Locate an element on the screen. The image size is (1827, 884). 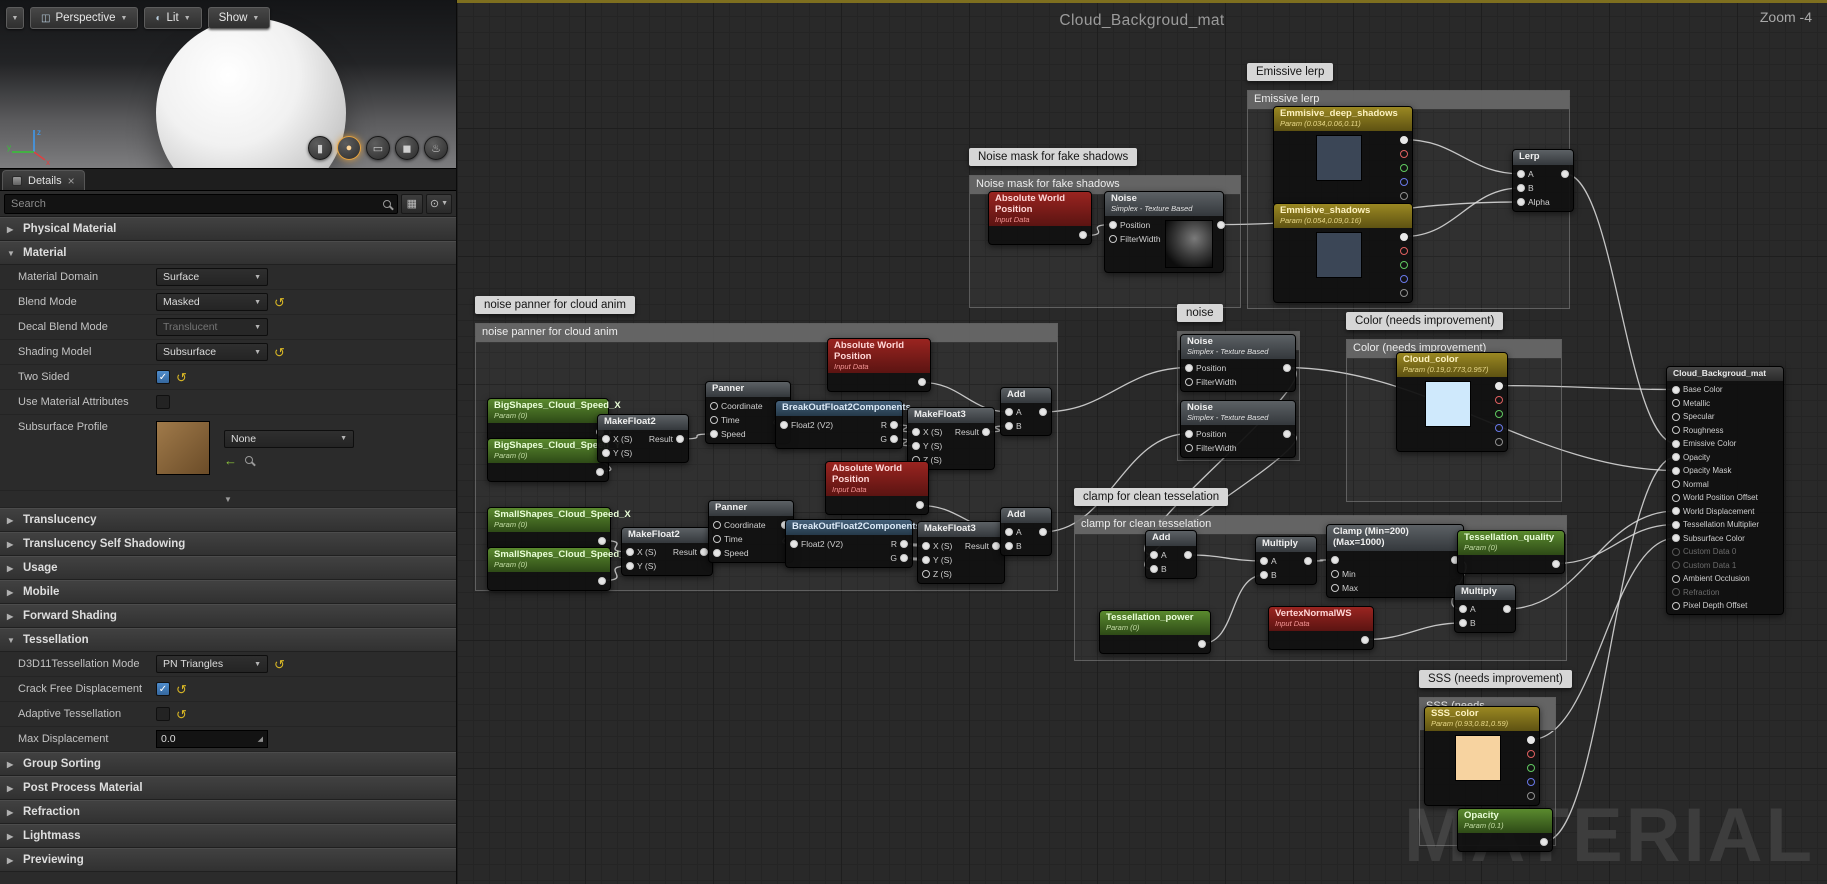
use-selected-asset-icon: ← is located at coordinates (230, 460).